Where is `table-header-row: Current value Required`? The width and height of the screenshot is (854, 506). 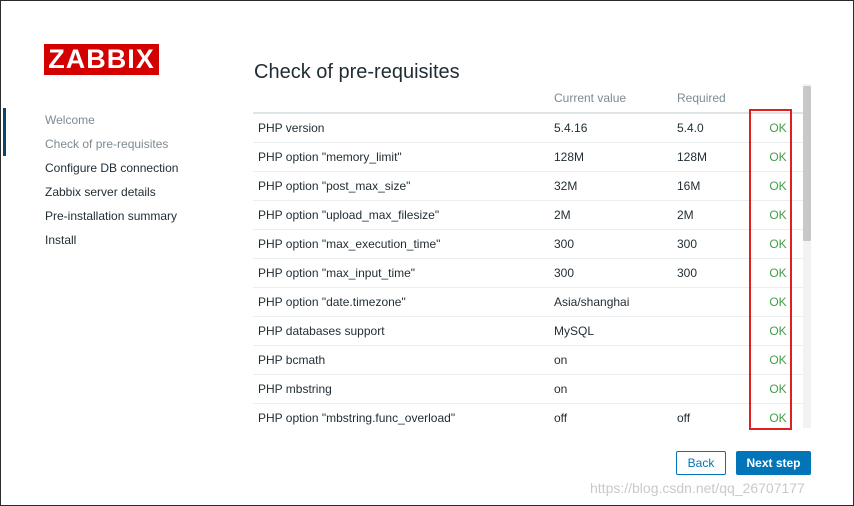
table-header-row: Current value Required is located at coordinates (528, 99).